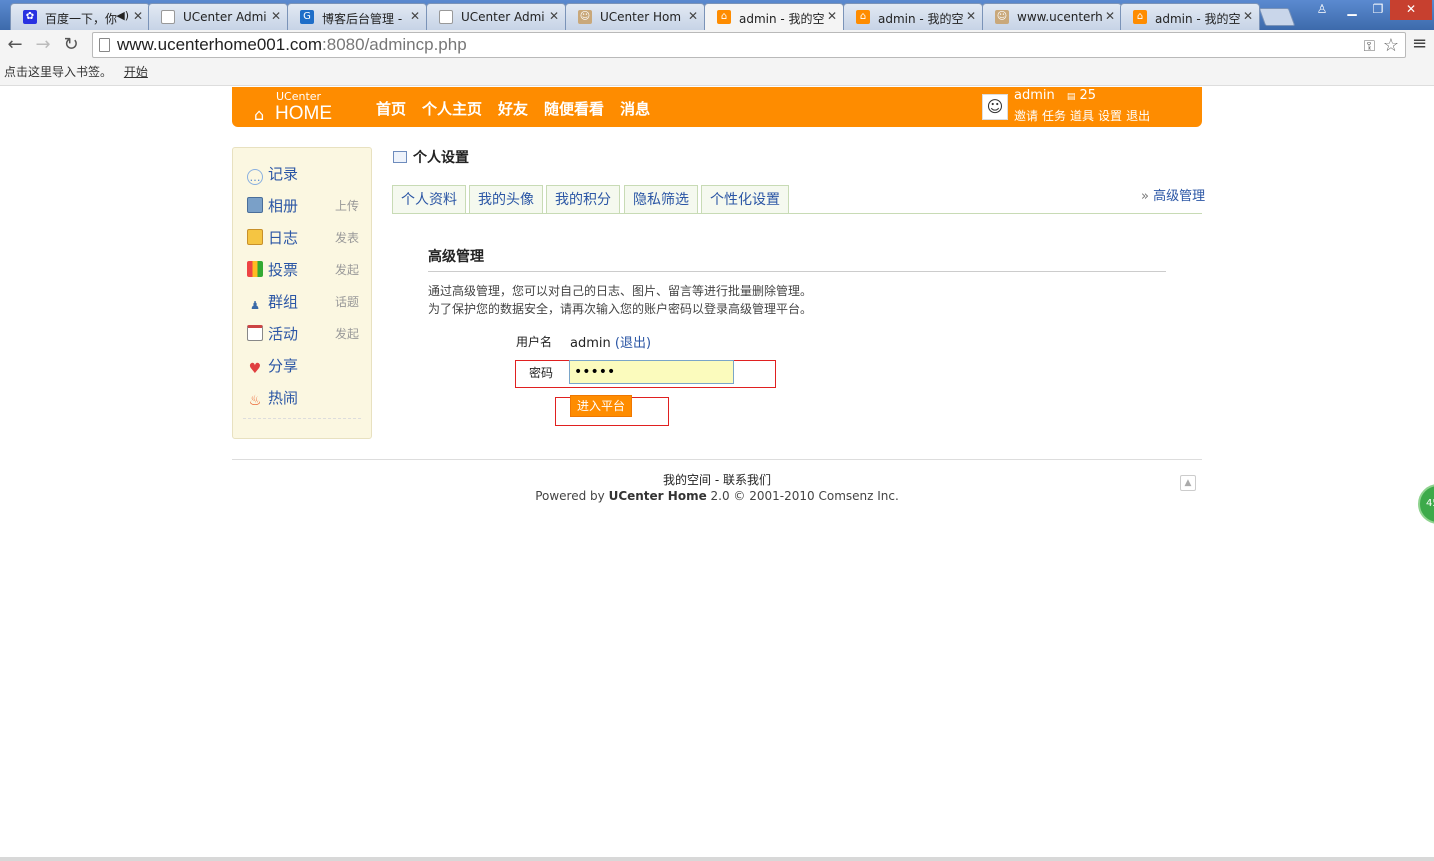 The height and width of the screenshot is (861, 1434). I want to click on forward-arrow-icon: →, so click(43, 45).